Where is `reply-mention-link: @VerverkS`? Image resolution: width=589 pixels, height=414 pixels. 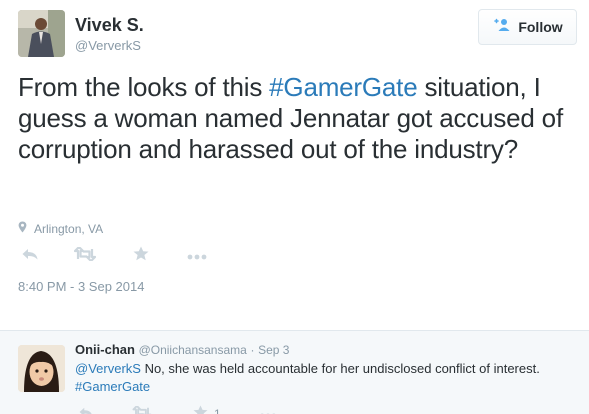 reply-mention-link: @VerverkS is located at coordinates (108, 368).